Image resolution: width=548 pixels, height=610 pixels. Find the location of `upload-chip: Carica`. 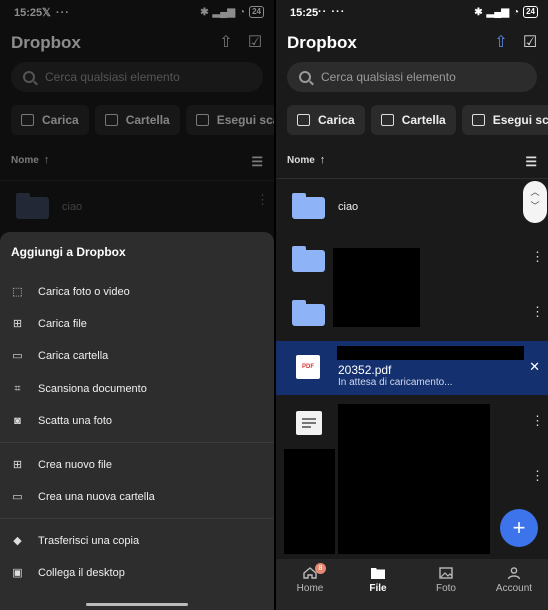

upload-chip: Carica is located at coordinates (326, 120).